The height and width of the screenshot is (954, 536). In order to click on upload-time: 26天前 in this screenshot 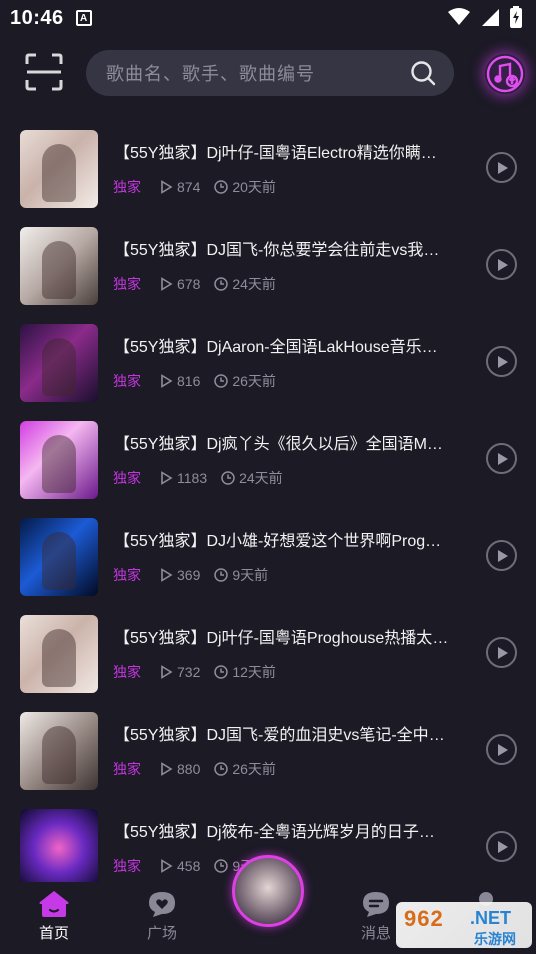, I will do `click(254, 769)`.